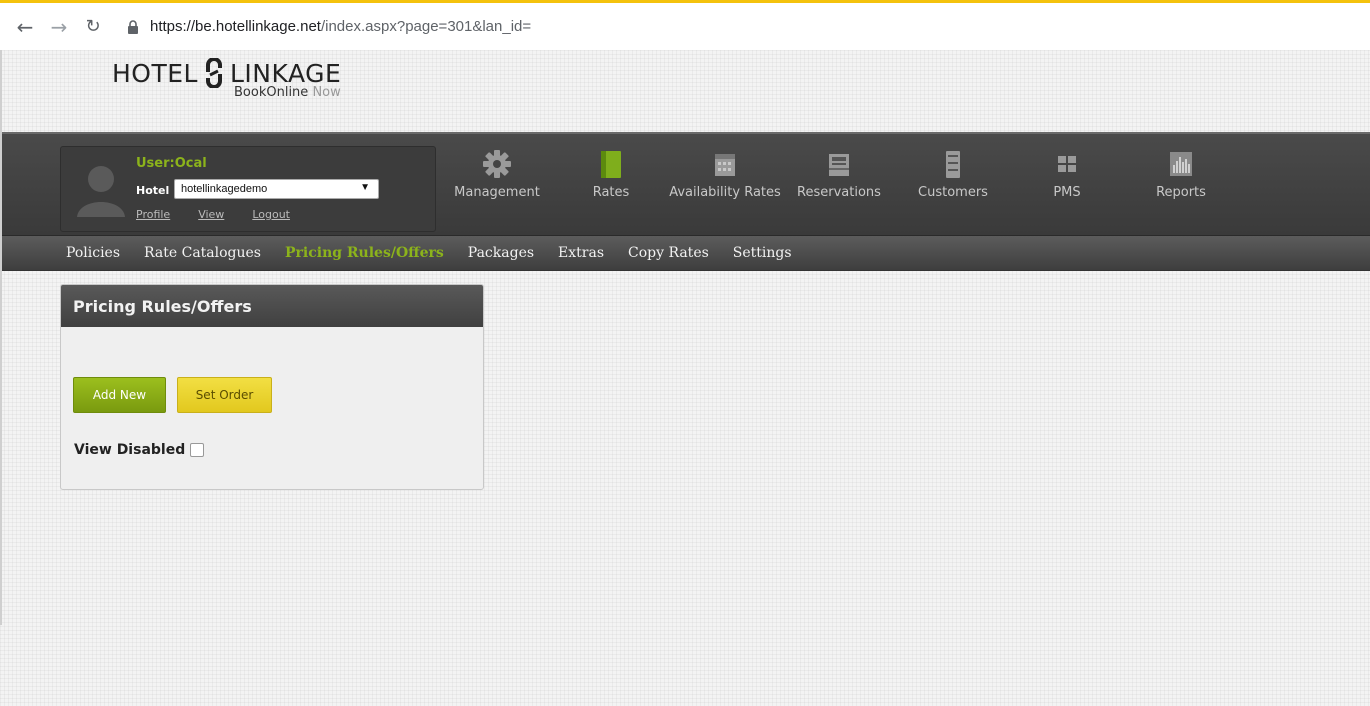 This screenshot has height=706, width=1370. I want to click on nav-availability-rates-label: Availability Rates, so click(725, 192).